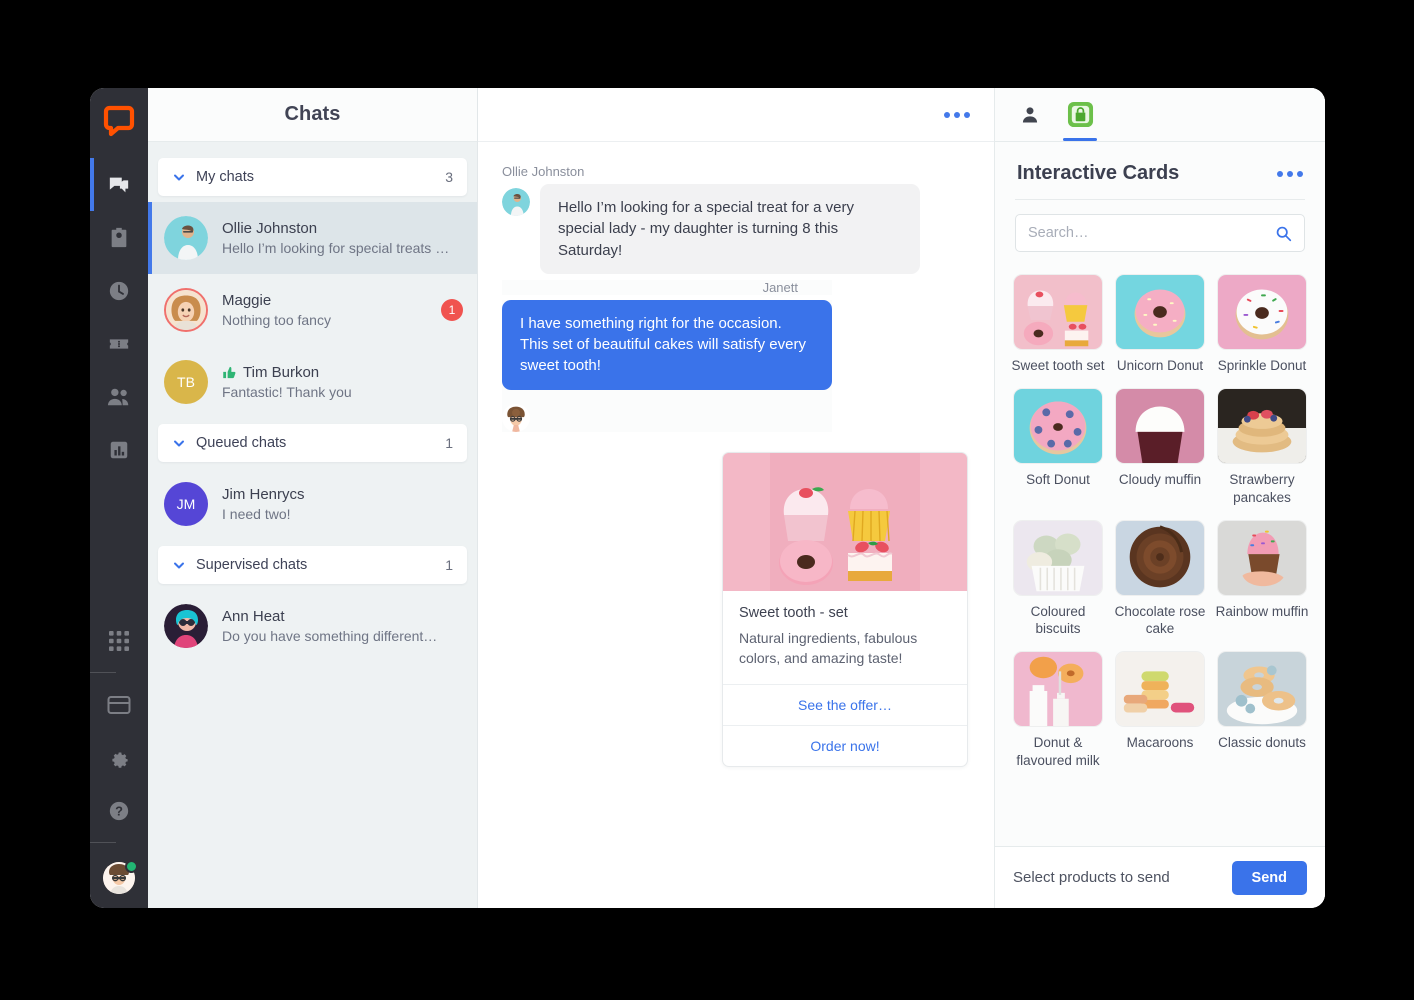  I want to click on rail-divider, so click(103, 672).